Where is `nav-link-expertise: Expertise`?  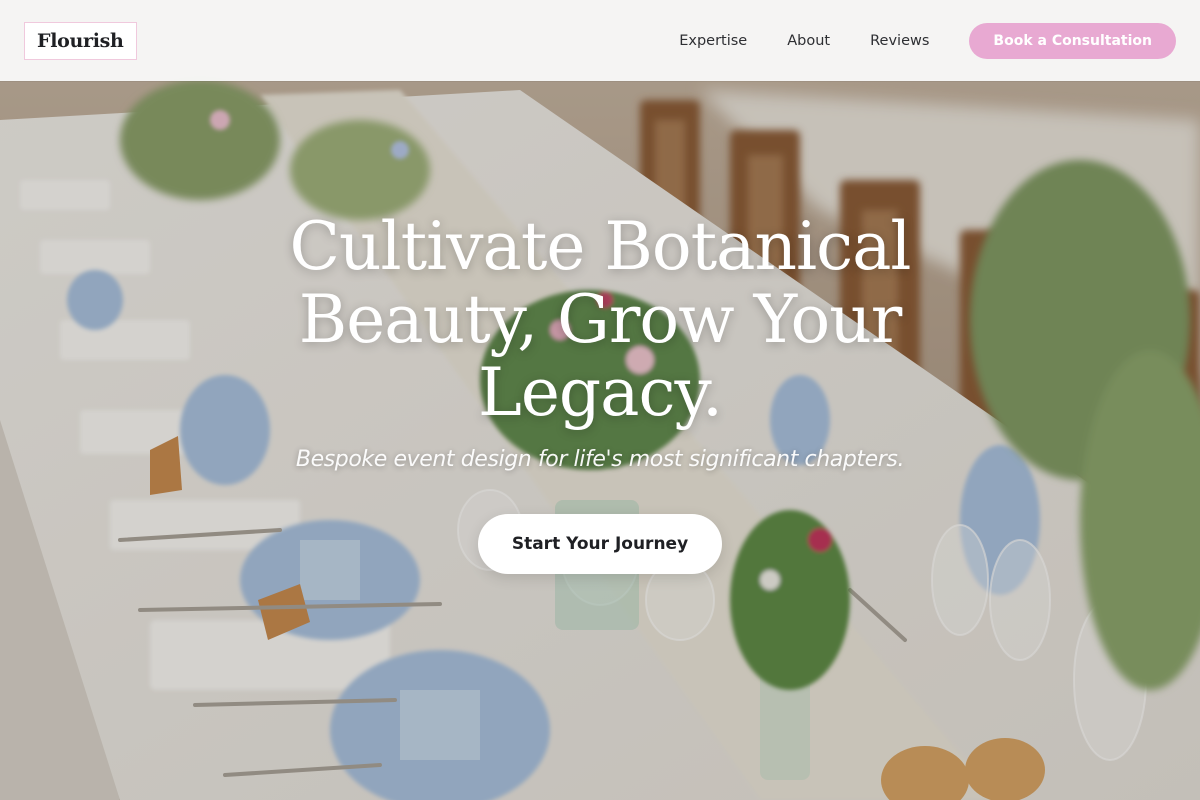 nav-link-expertise: Expertise is located at coordinates (713, 41).